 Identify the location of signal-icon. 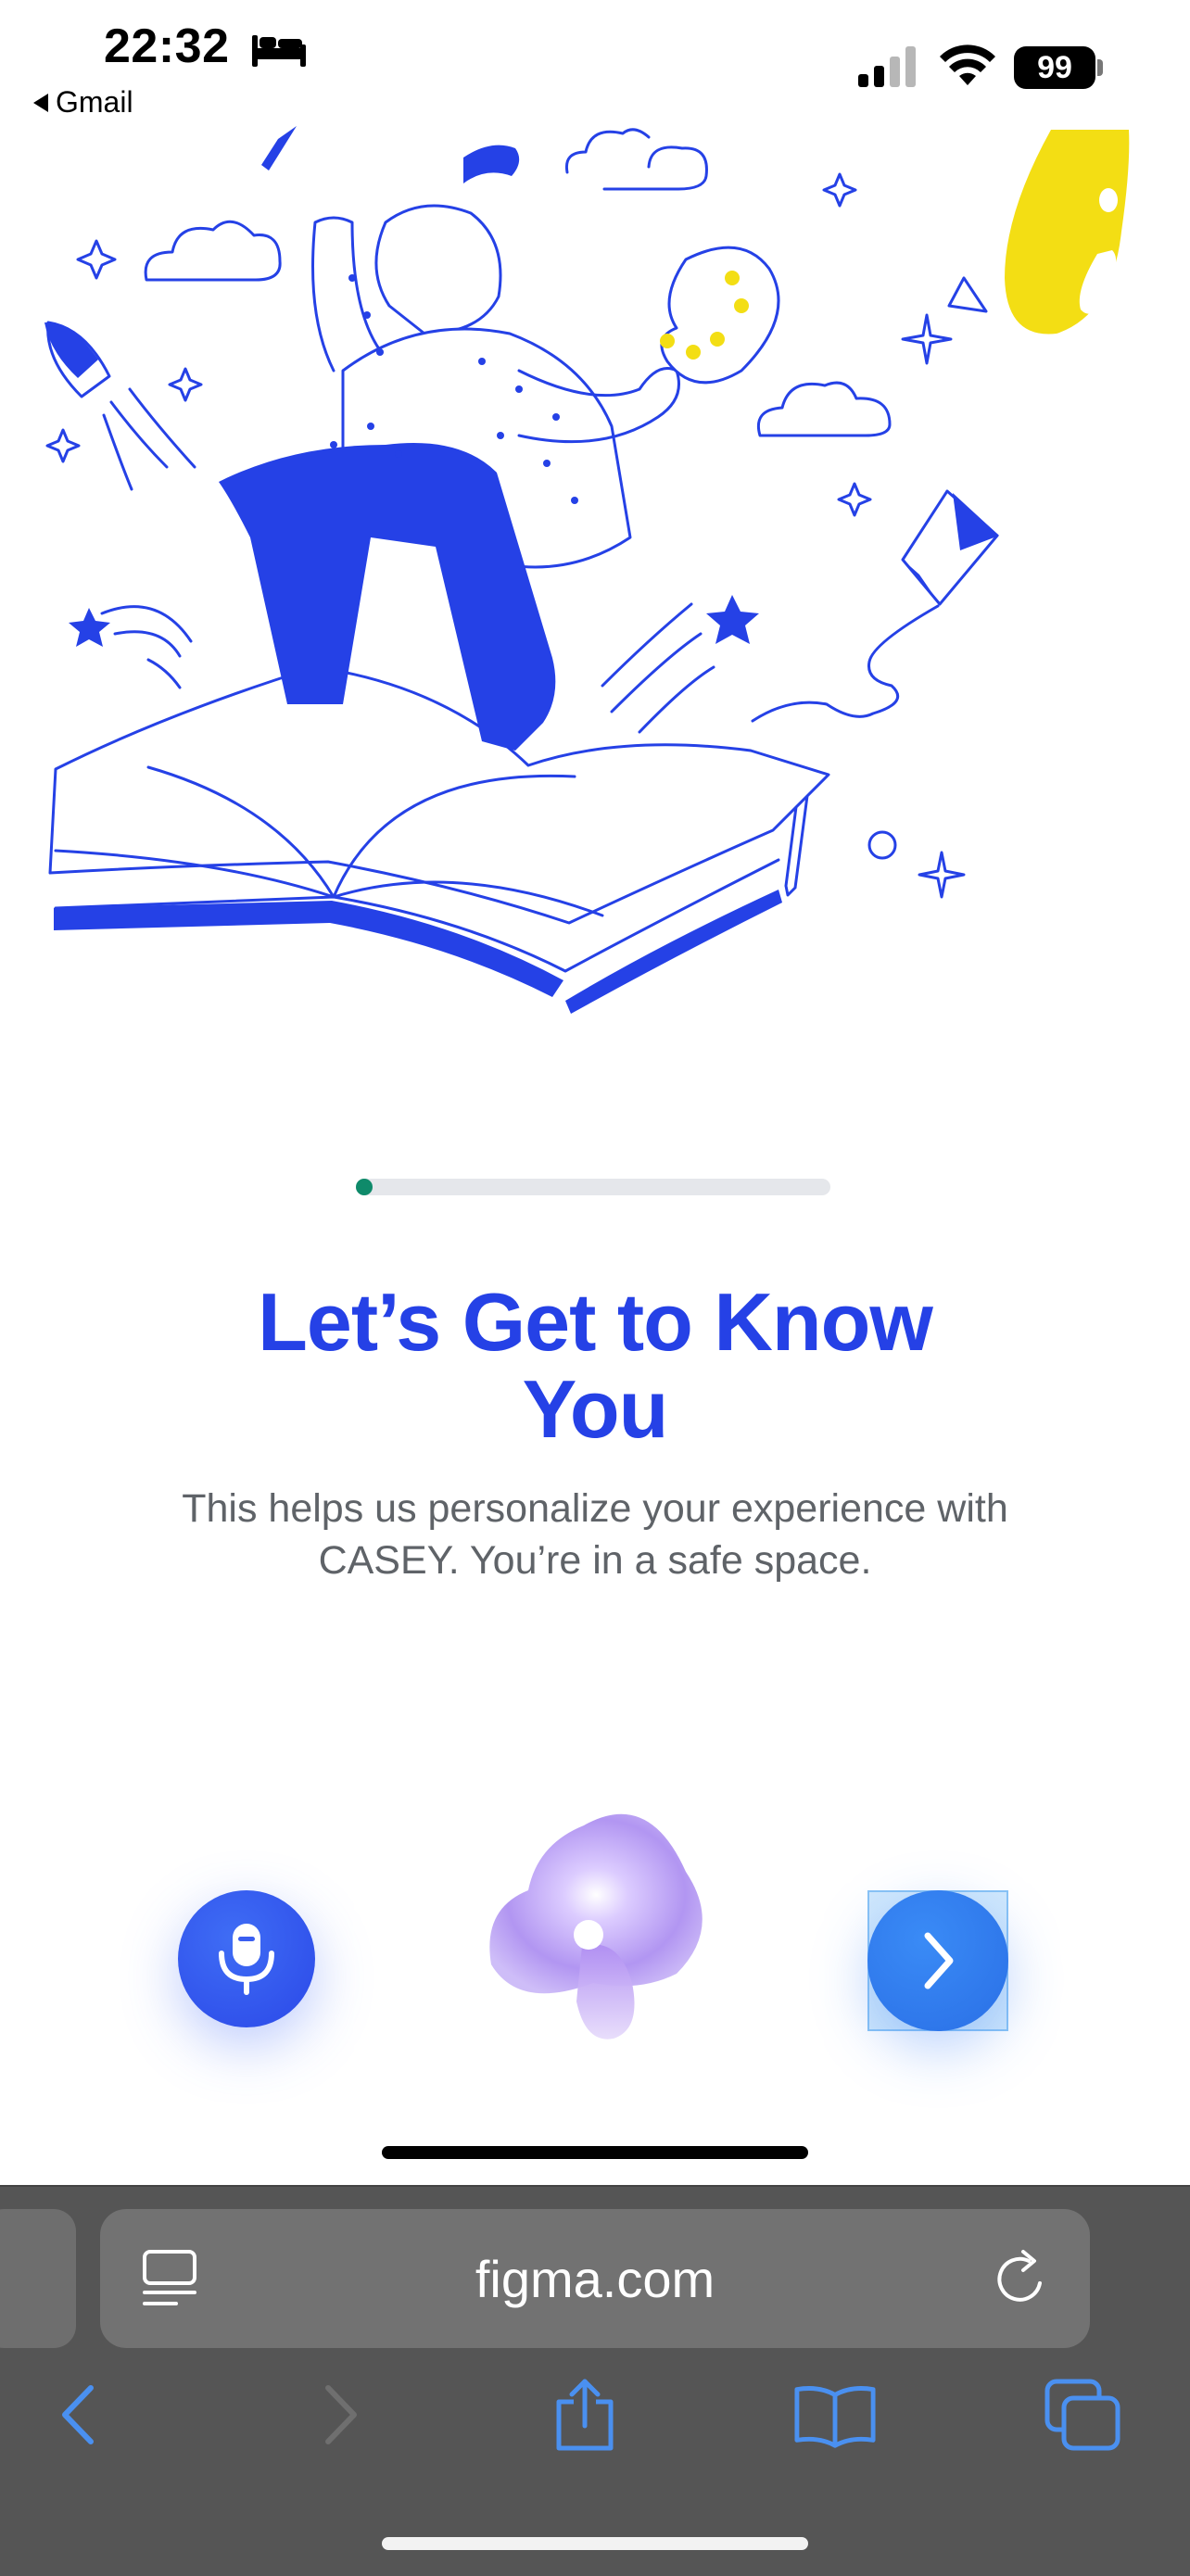
(887, 66).